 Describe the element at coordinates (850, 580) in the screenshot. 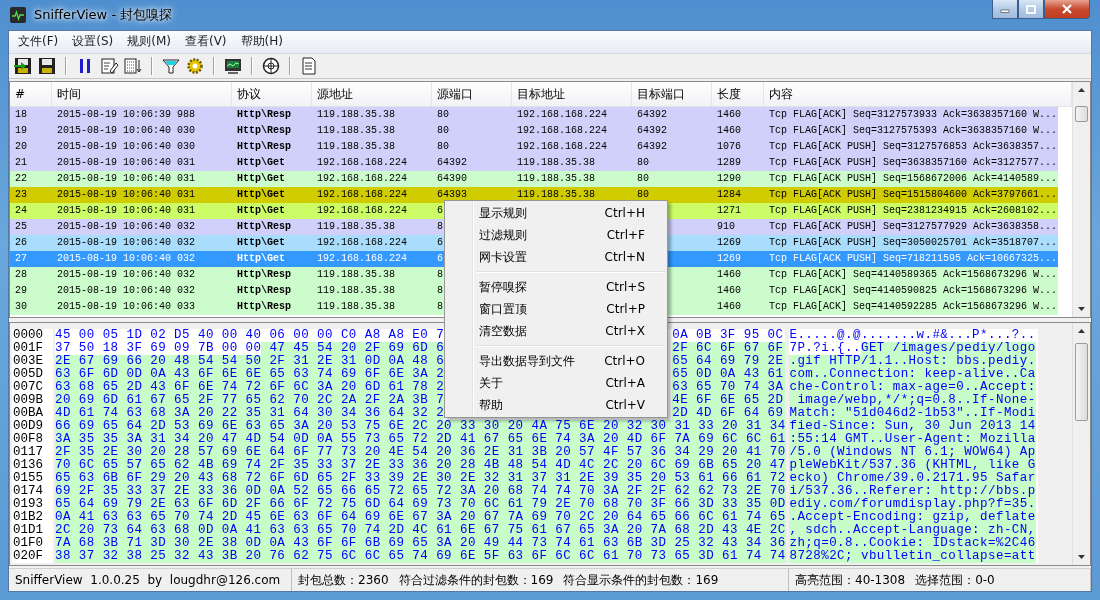

I see `status-text: 高亮范围：40-1308` at that location.